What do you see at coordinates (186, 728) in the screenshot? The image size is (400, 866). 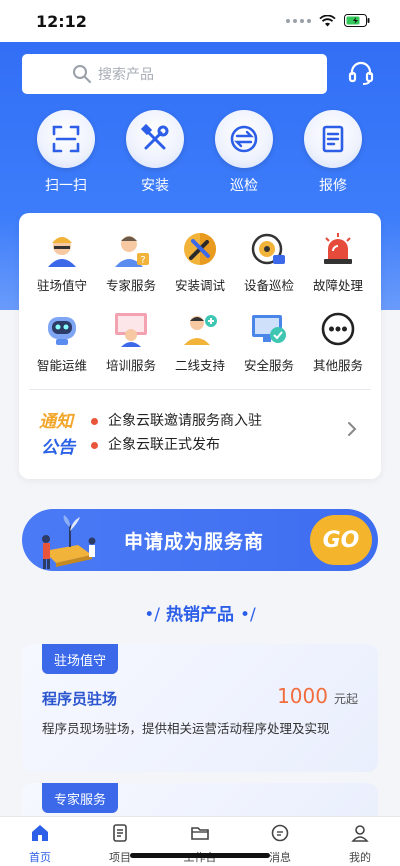 I see `product-desc: 程序员现场驻场，提供相关运营活动程序处理及实现` at bounding box center [186, 728].